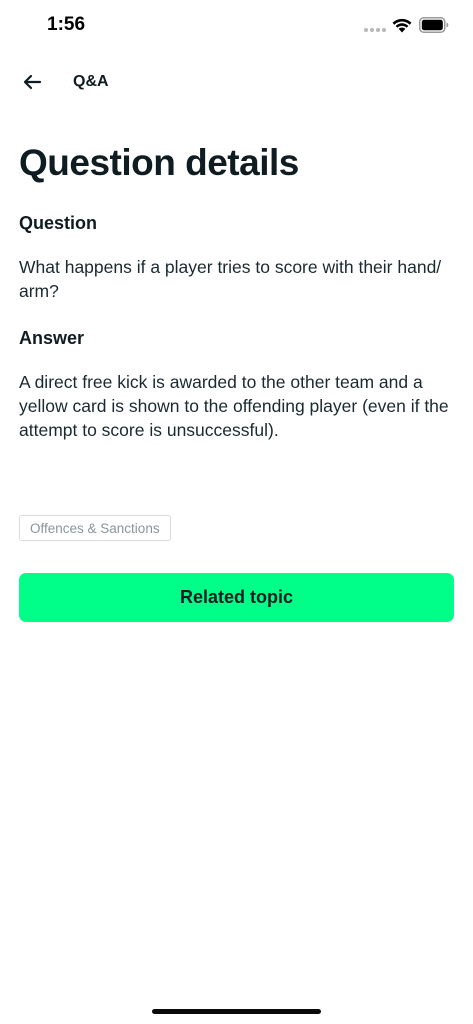  Describe the element at coordinates (236, 82) in the screenshot. I see `navigation-bar: Q&A` at that location.